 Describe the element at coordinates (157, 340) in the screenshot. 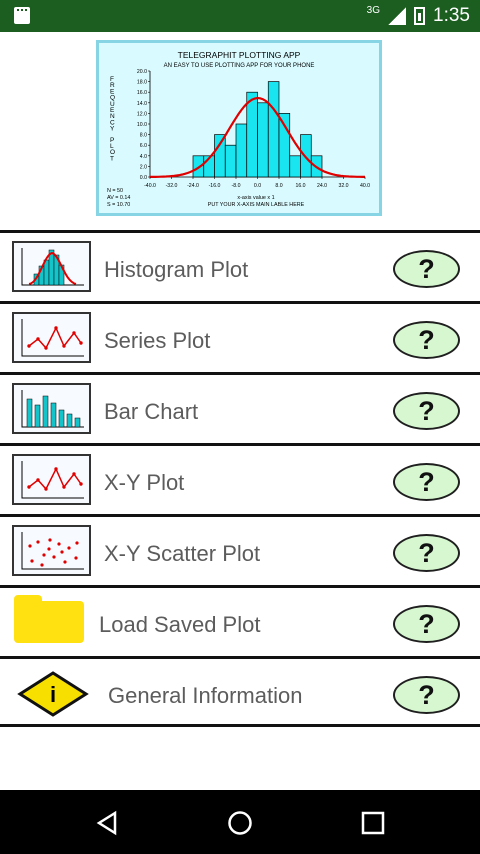

I see `menu-label-series: Series Plot` at that location.